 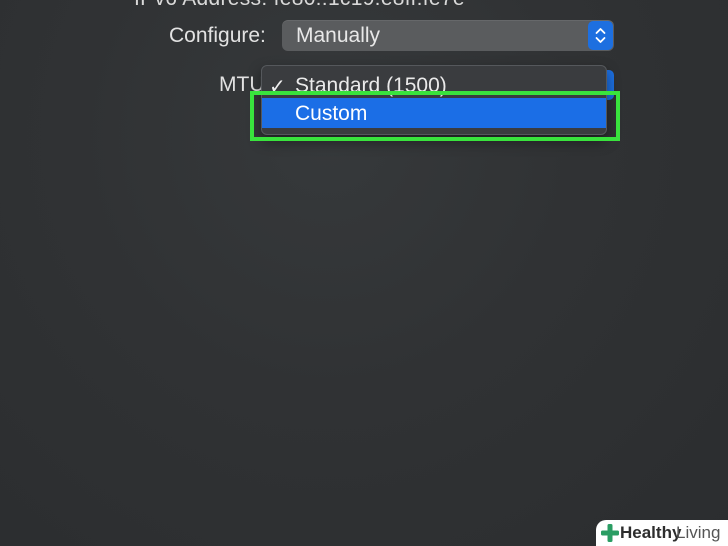 I want to click on healthy-living-plus-icon, so click(x=610, y=533).